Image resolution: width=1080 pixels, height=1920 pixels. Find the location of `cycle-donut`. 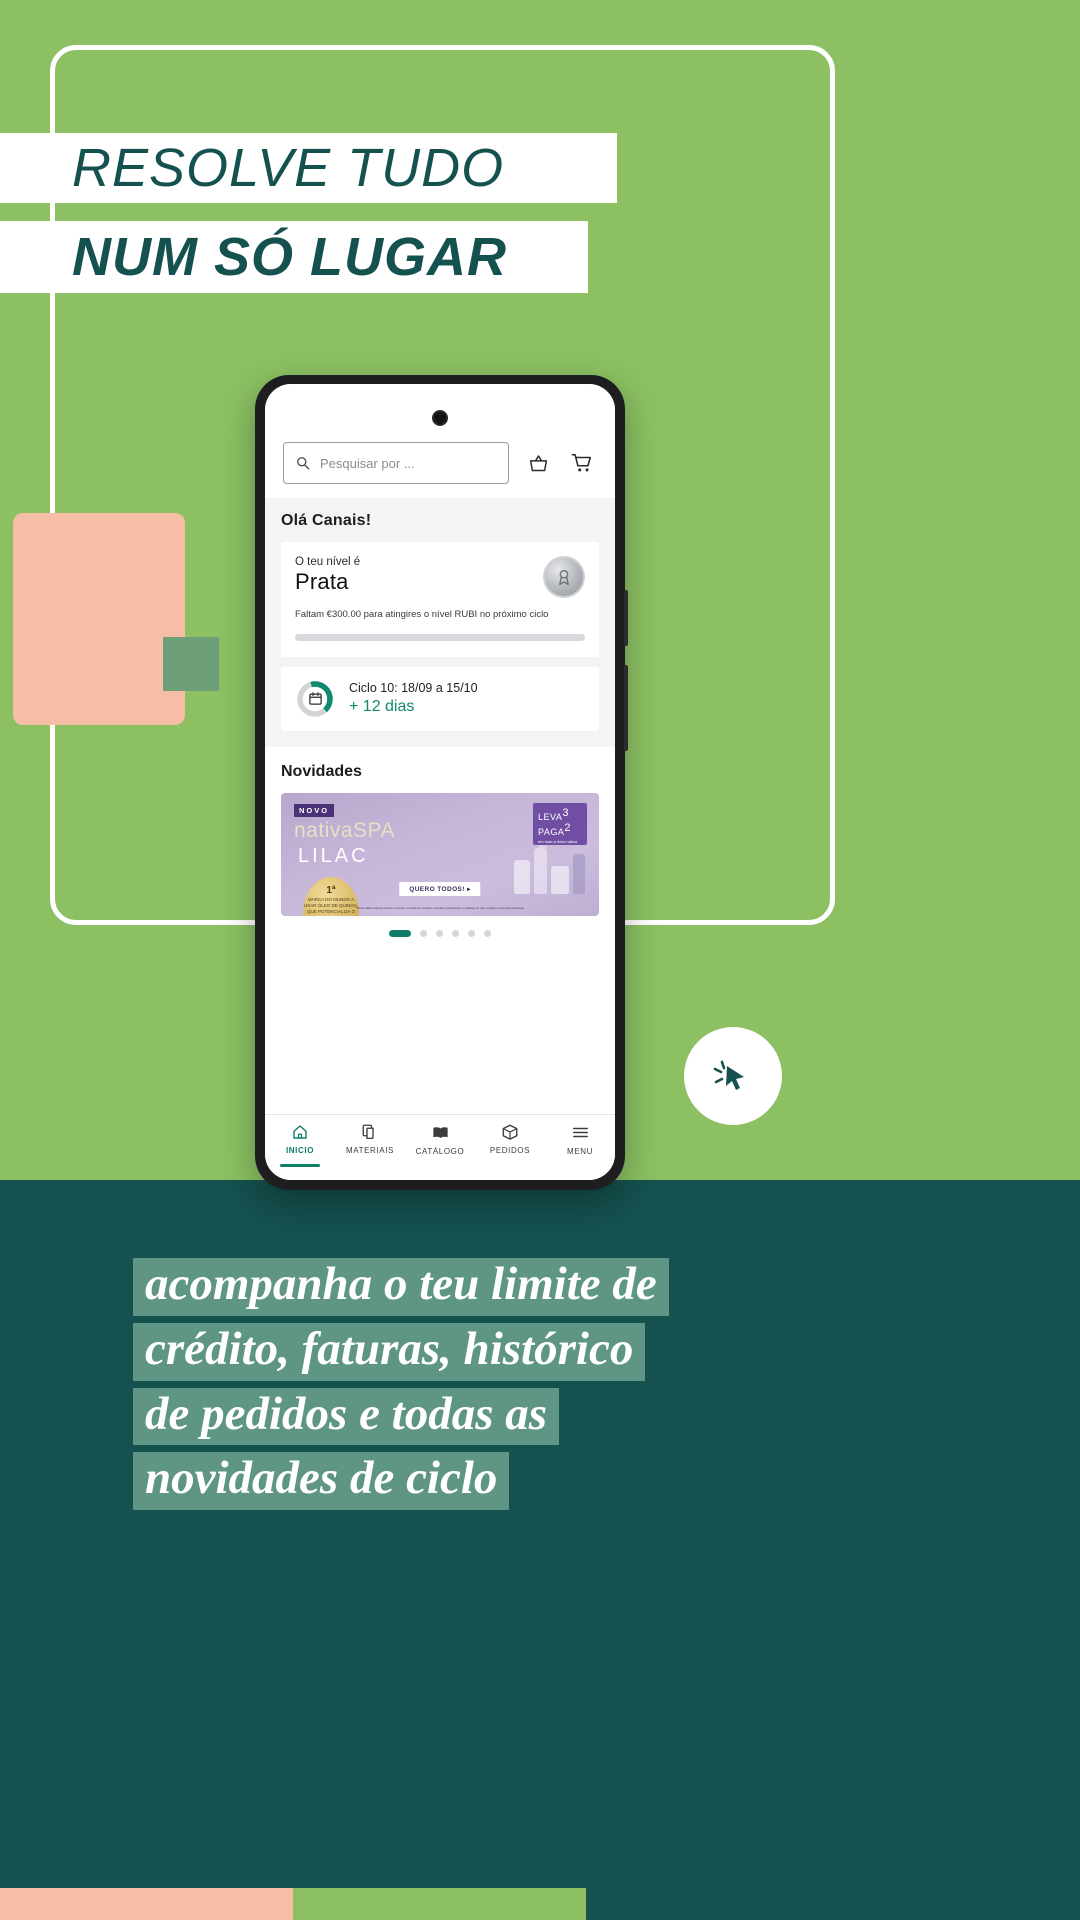

cycle-donut is located at coordinates (315, 699).